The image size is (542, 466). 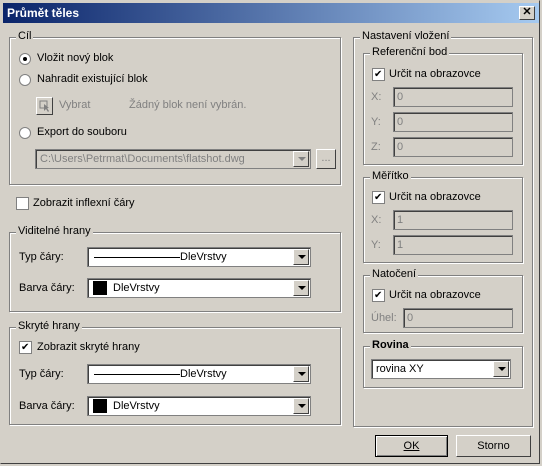 What do you see at coordinates (43, 13) in the screenshot?
I see `window-title: Průmět těles` at bounding box center [43, 13].